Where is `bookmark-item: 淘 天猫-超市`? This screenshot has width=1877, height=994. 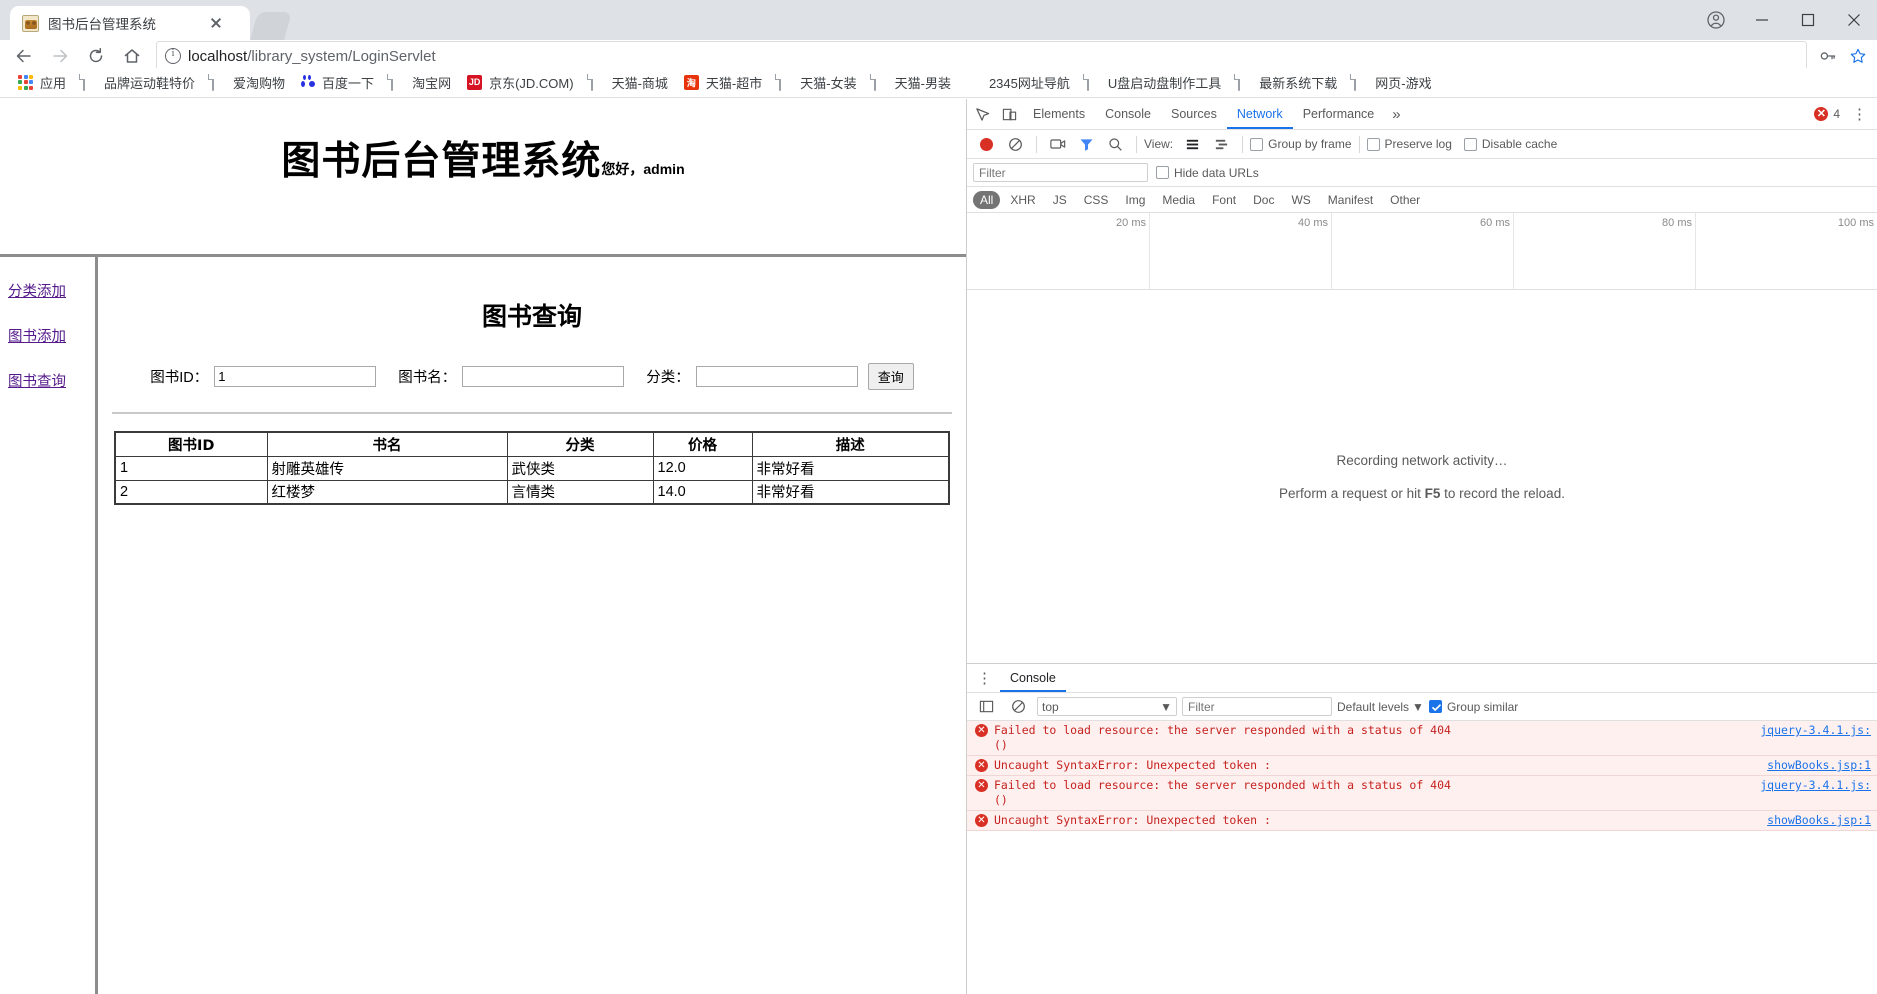 bookmark-item: 淘 天猫-超市 is located at coordinates (723, 82).